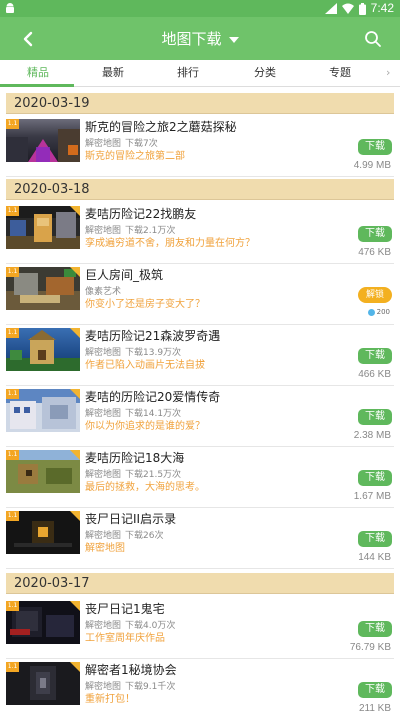  What do you see at coordinates (170, 243) in the screenshot?
I see `map-description: 孪成遍穷道不舍，朋友和力量在何方？` at bounding box center [170, 243].